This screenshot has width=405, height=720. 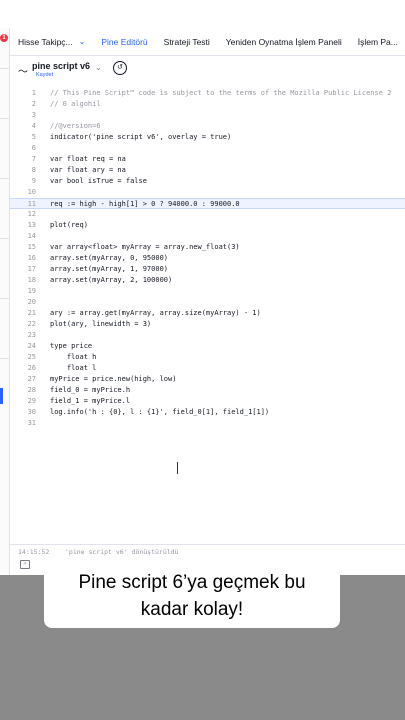 I want to click on line-number: 4, so click(x=33, y=126).